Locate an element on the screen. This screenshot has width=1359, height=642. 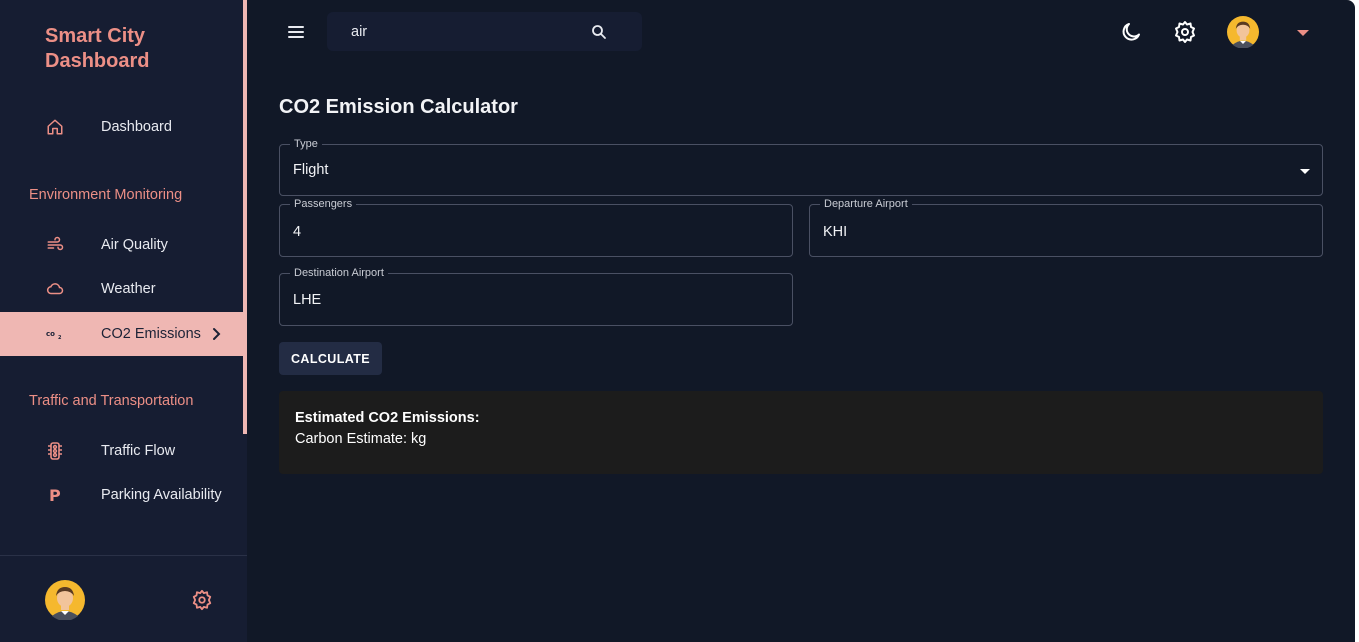
type-select: Type Flight is located at coordinates (801, 166).